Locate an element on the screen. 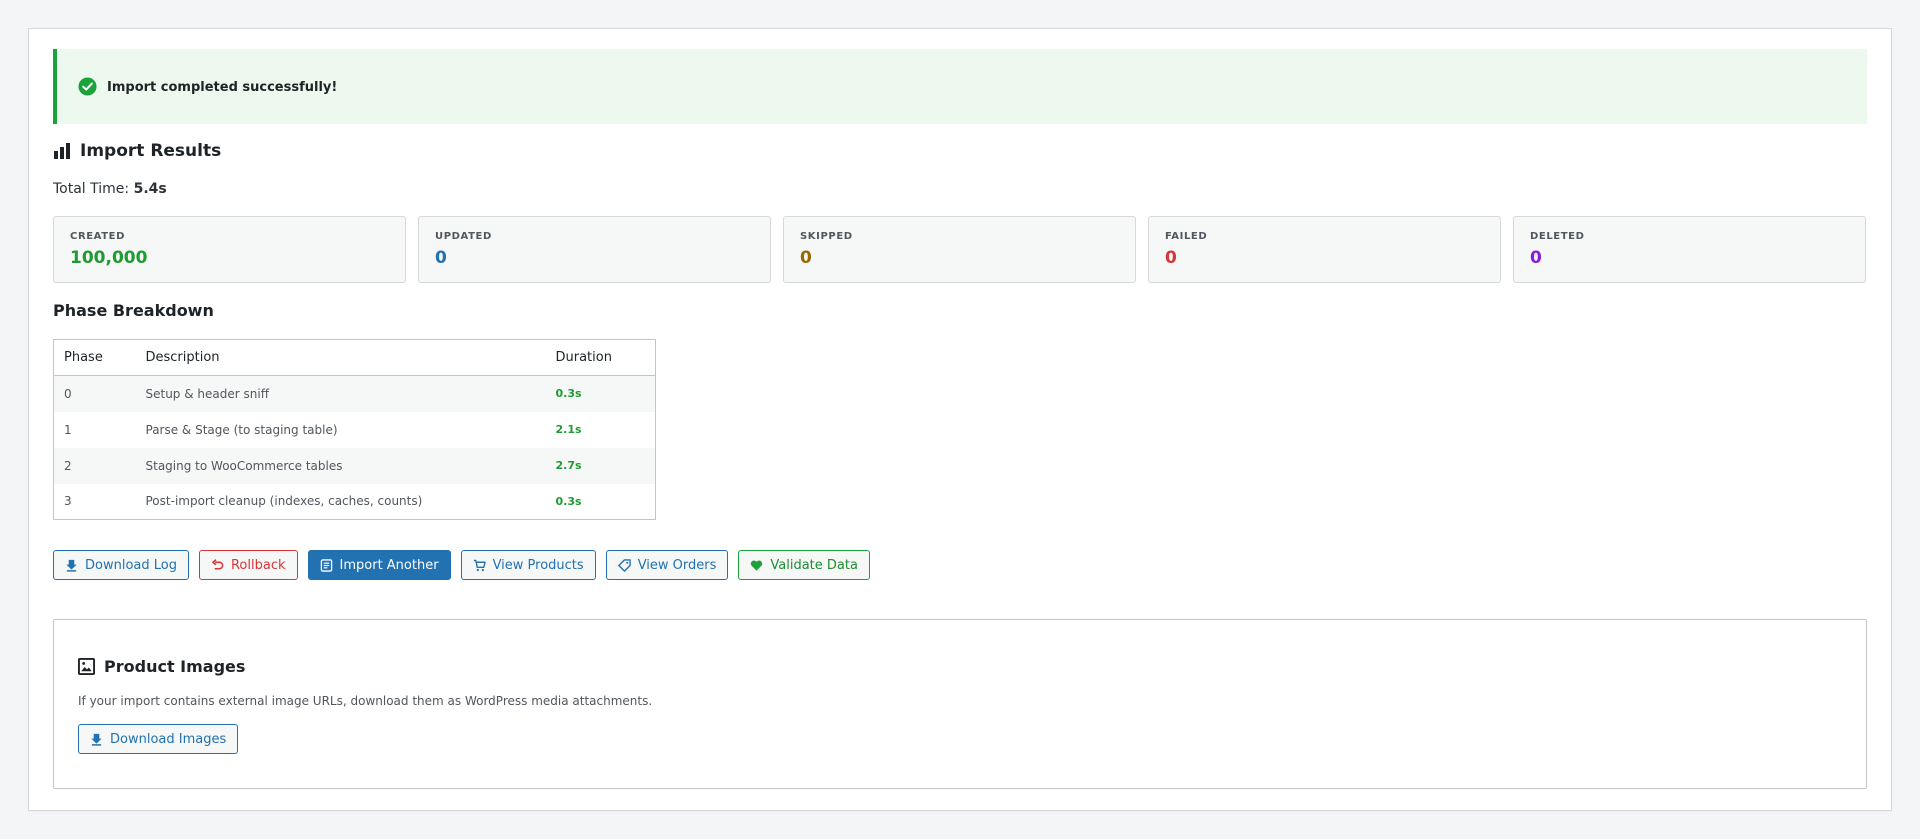 Image resolution: width=1920 pixels, height=839 pixels. stat-value: 100,000 is located at coordinates (109, 258).